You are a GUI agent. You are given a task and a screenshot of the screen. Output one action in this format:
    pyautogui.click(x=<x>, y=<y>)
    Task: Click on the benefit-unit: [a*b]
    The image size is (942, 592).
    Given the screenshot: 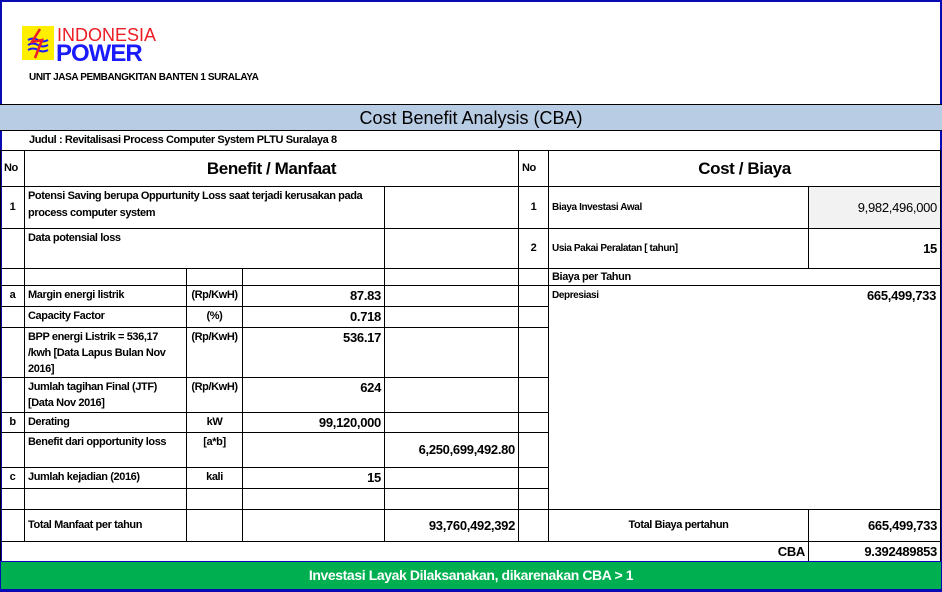 What is the action you would take?
    pyautogui.click(x=214, y=450)
    